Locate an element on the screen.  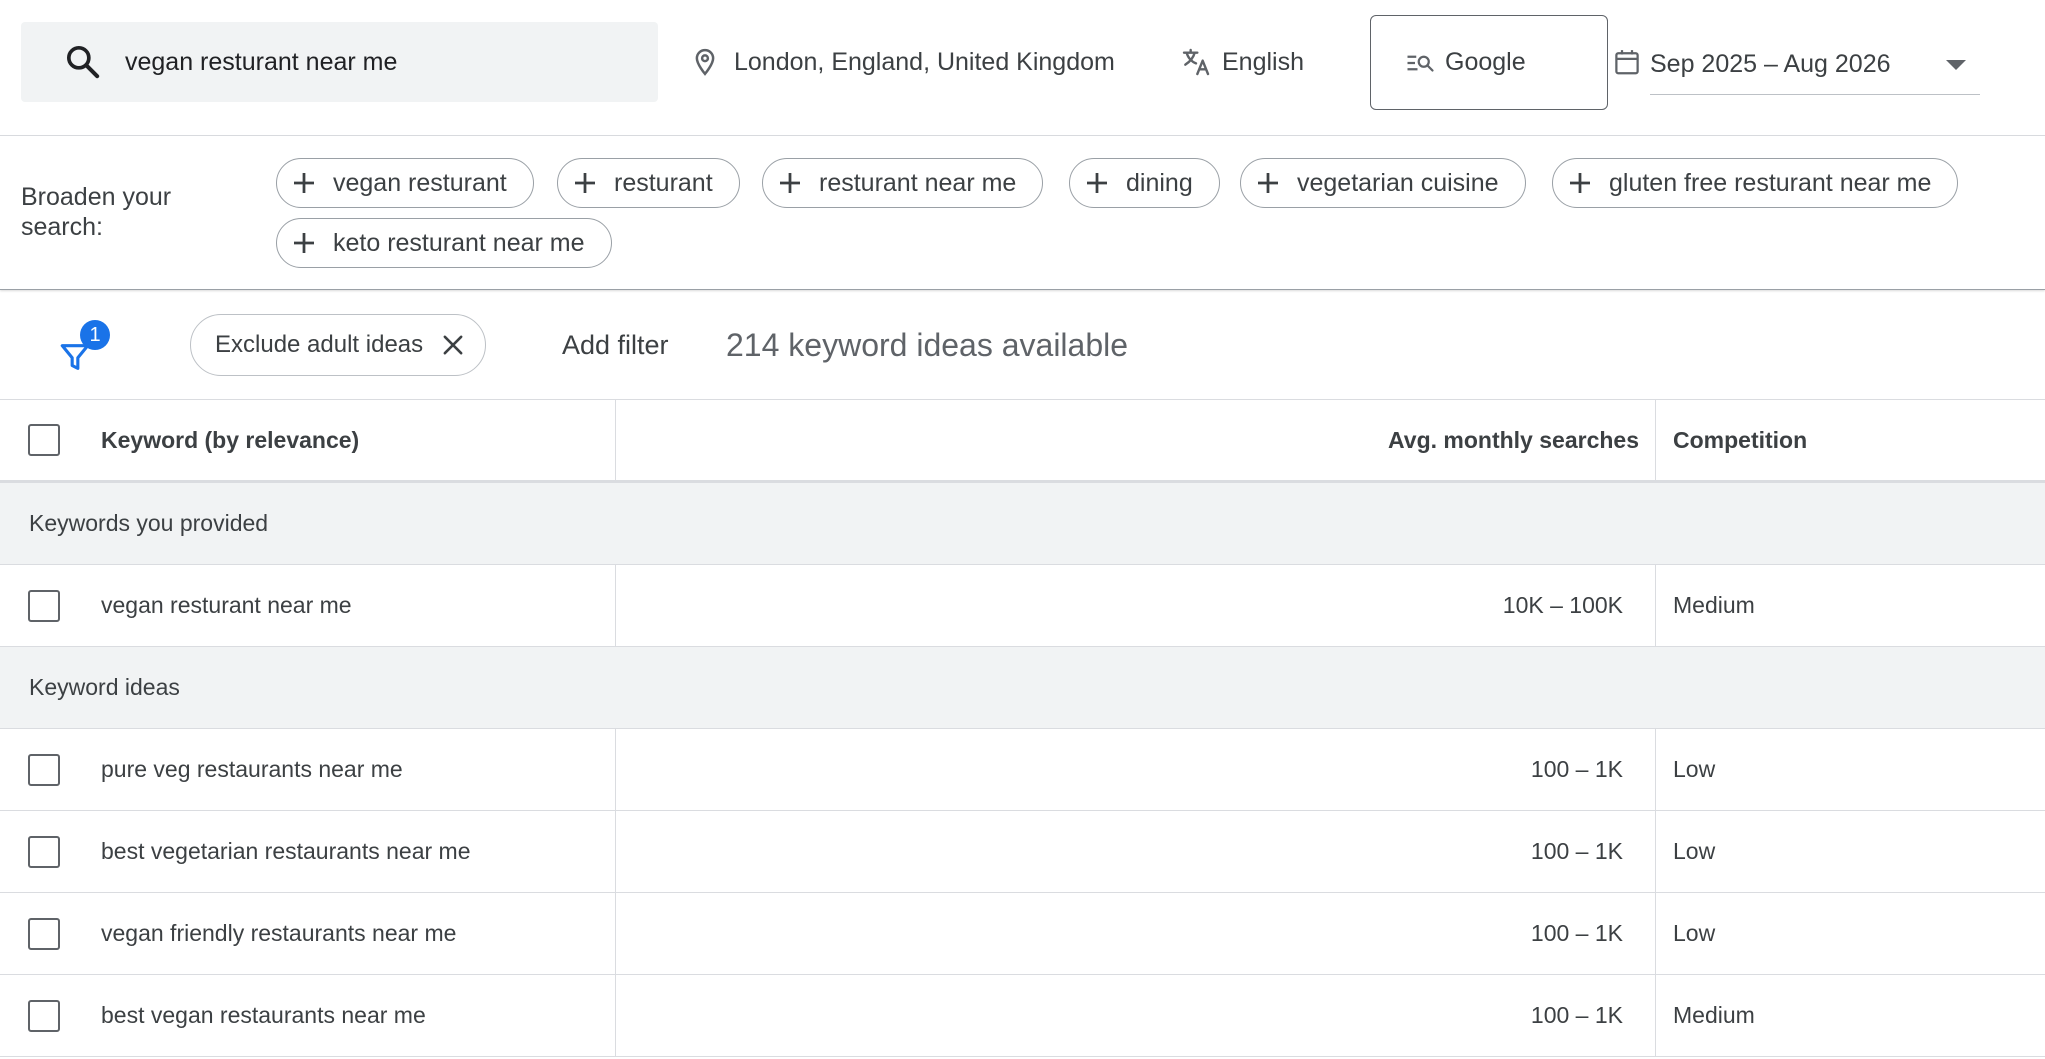
searches-column-header: Avg. monthly searches is located at coordinates (1513, 440).